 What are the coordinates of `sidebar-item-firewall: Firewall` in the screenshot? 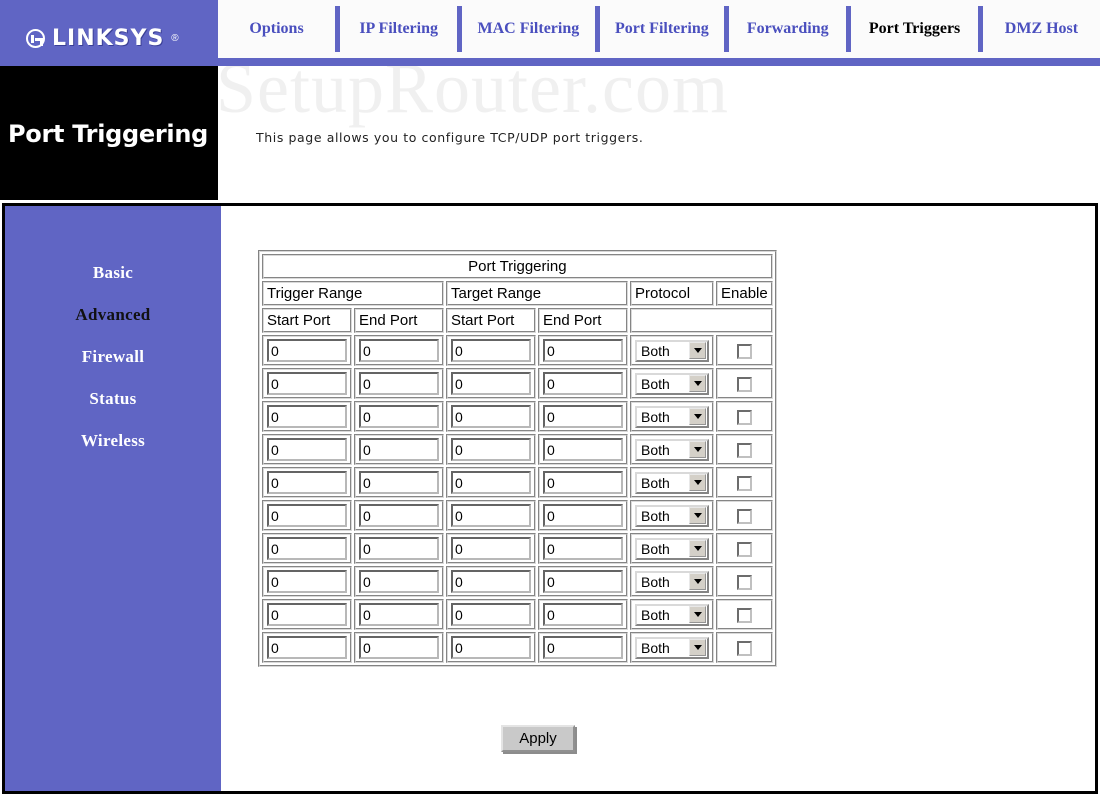 It's located at (113, 357).